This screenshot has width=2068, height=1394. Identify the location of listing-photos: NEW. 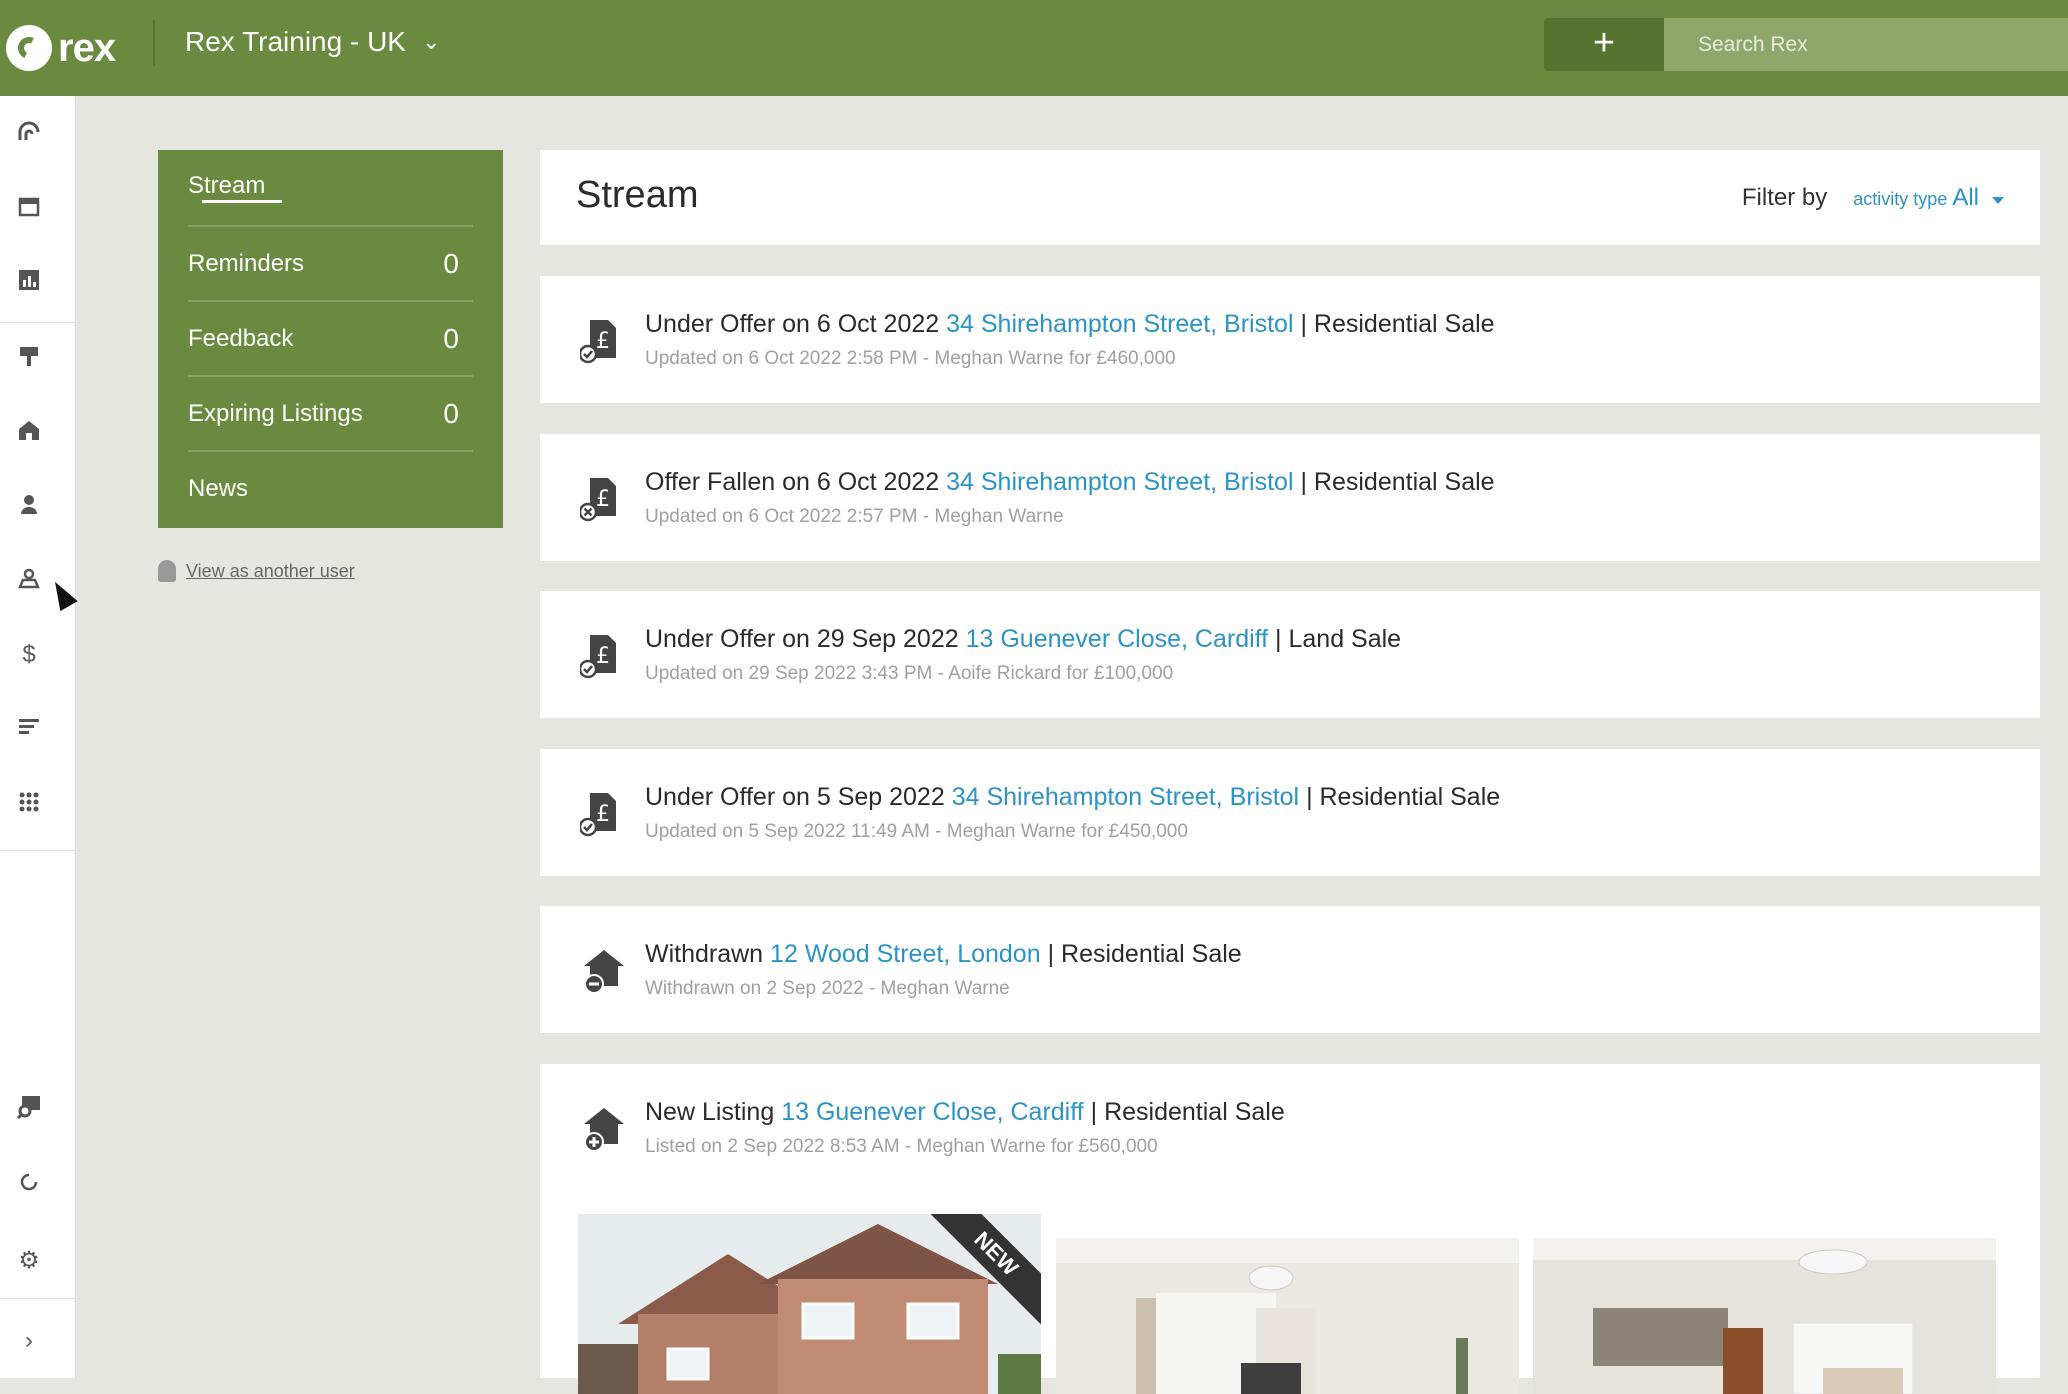
(1288, 1304).